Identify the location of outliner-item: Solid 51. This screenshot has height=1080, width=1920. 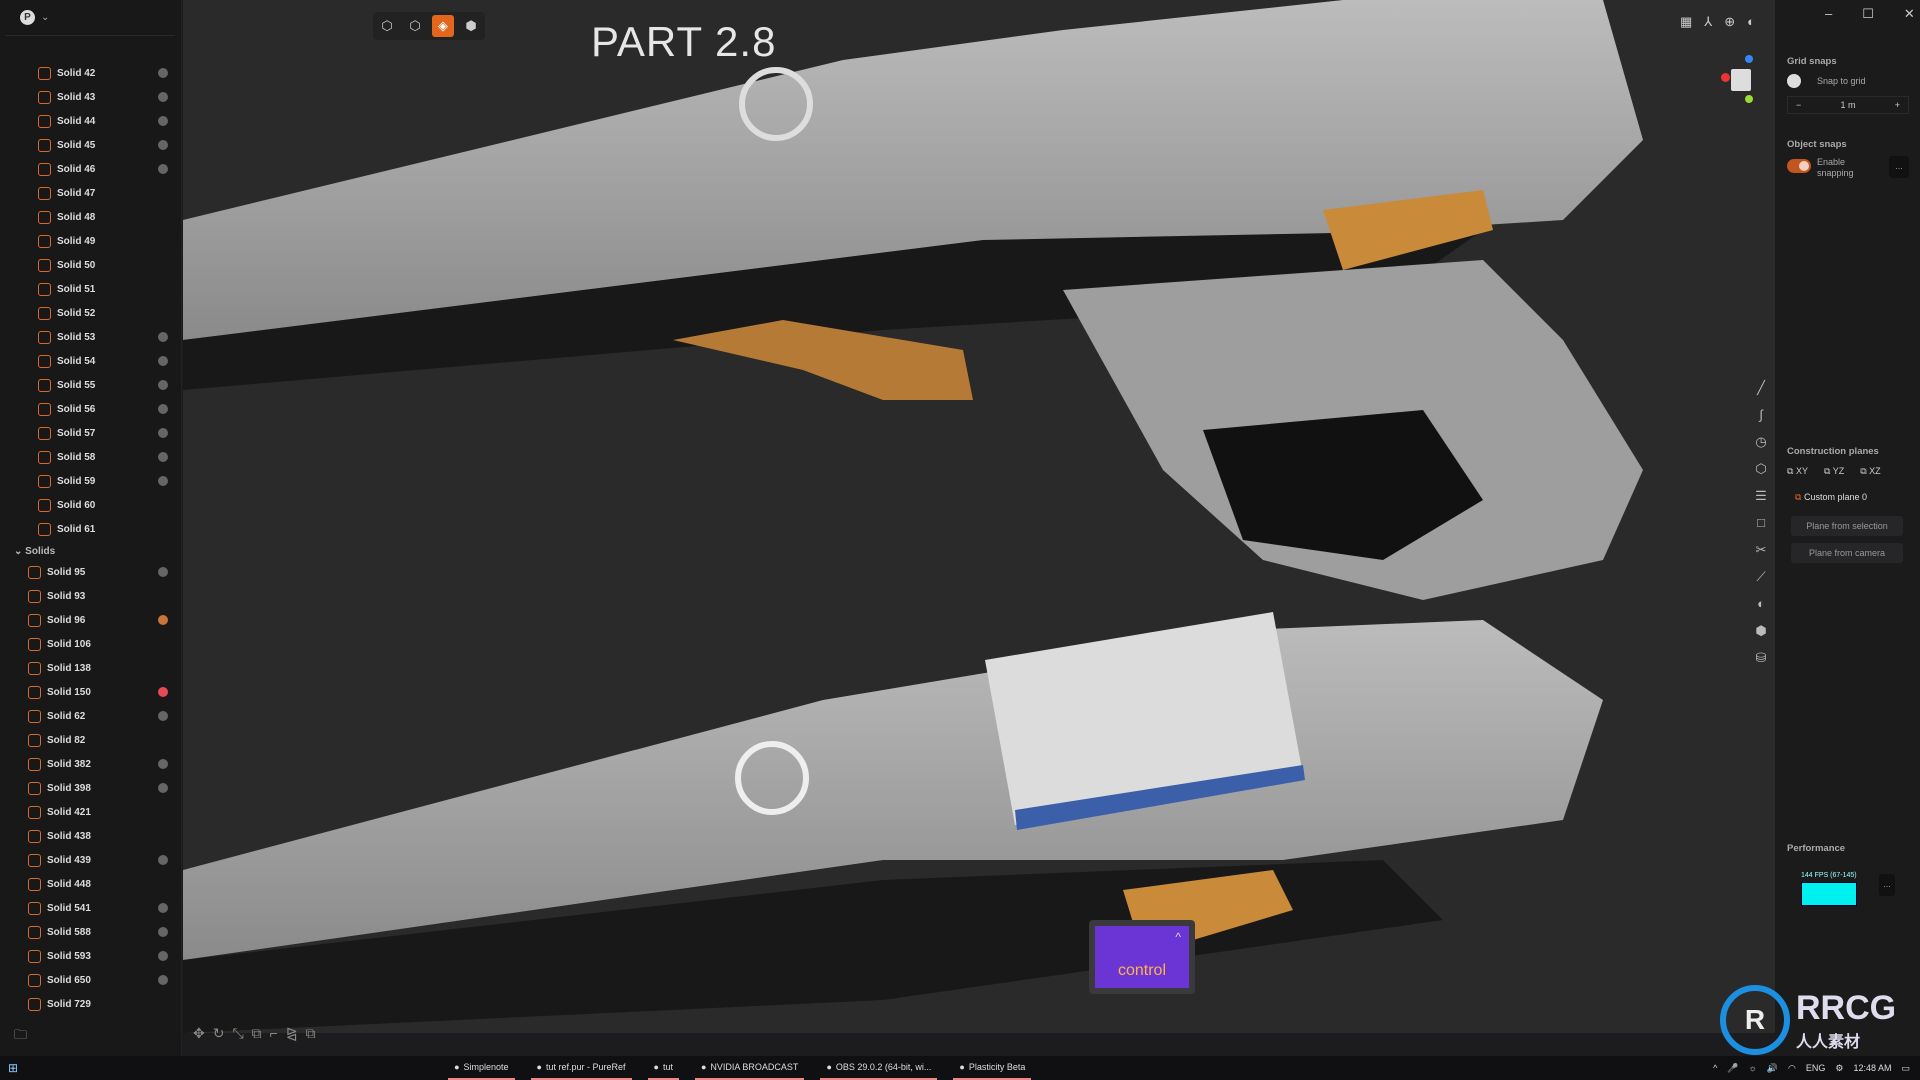
(66, 289).